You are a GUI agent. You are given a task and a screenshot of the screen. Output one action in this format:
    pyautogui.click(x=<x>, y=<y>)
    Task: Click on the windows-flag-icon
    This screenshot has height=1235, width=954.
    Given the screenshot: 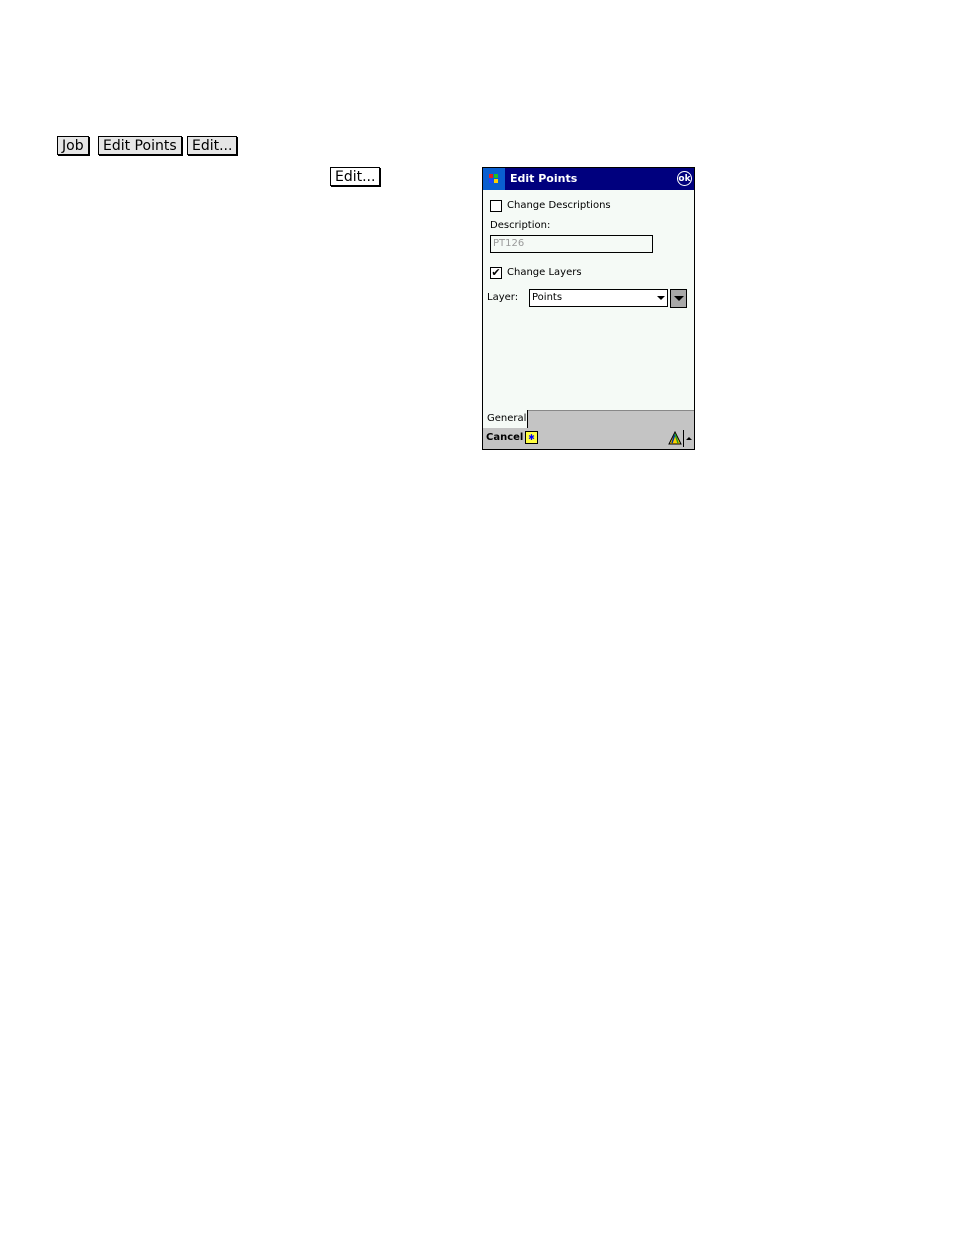 What is the action you would take?
    pyautogui.click(x=493, y=178)
    